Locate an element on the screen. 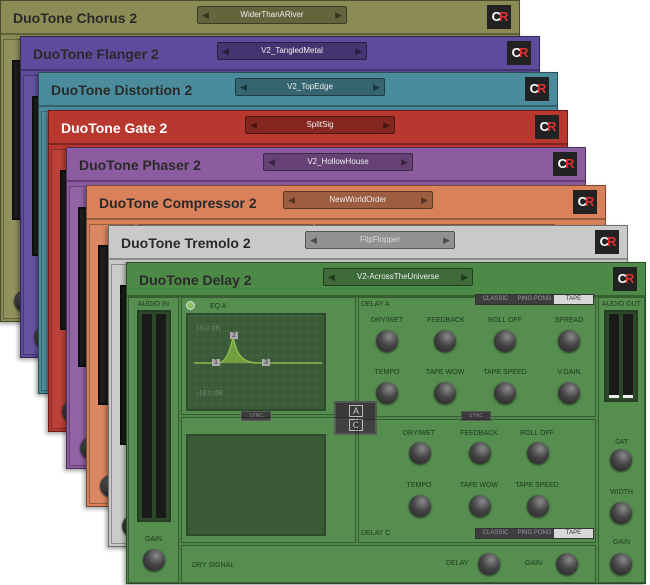 This screenshot has width=650, height=585. preset-name: SplitSig is located at coordinates (320, 124).